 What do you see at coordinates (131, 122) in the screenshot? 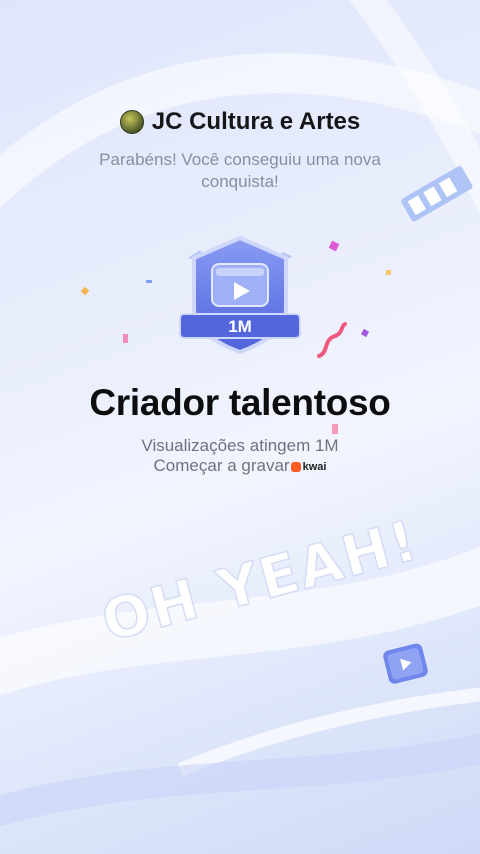
I see `avatar` at bounding box center [131, 122].